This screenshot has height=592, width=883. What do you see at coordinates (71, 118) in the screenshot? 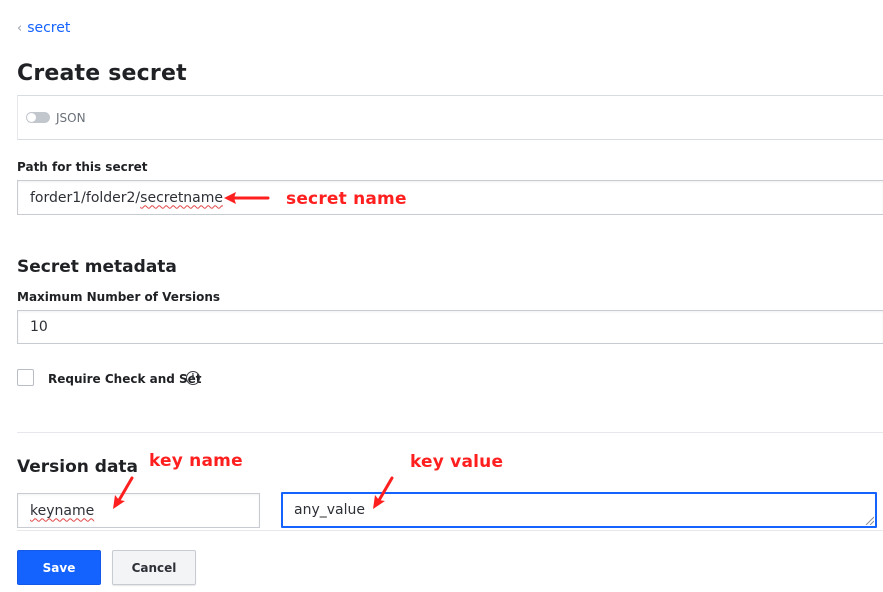
I see `json-toggle-label: JSON` at bounding box center [71, 118].